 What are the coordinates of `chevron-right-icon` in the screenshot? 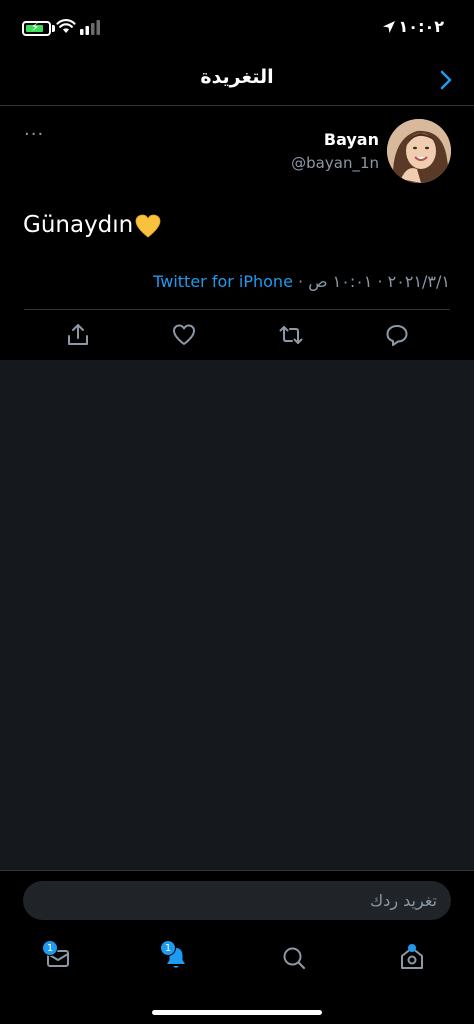 It's located at (446, 80).